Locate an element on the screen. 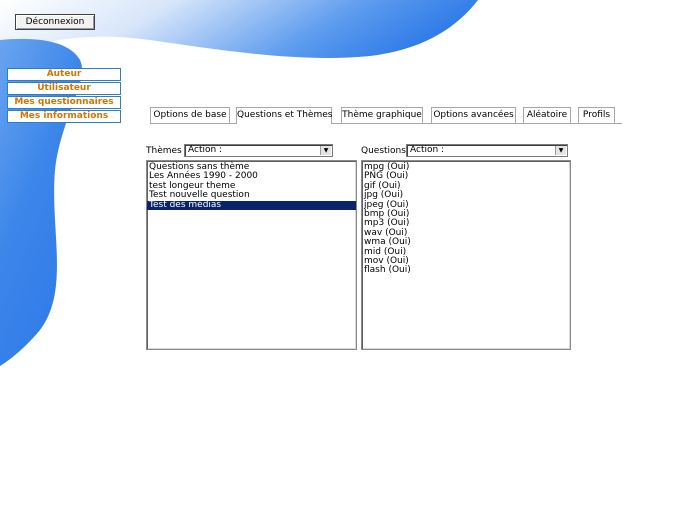  logout-button: Déconnexion is located at coordinates (55, 22).